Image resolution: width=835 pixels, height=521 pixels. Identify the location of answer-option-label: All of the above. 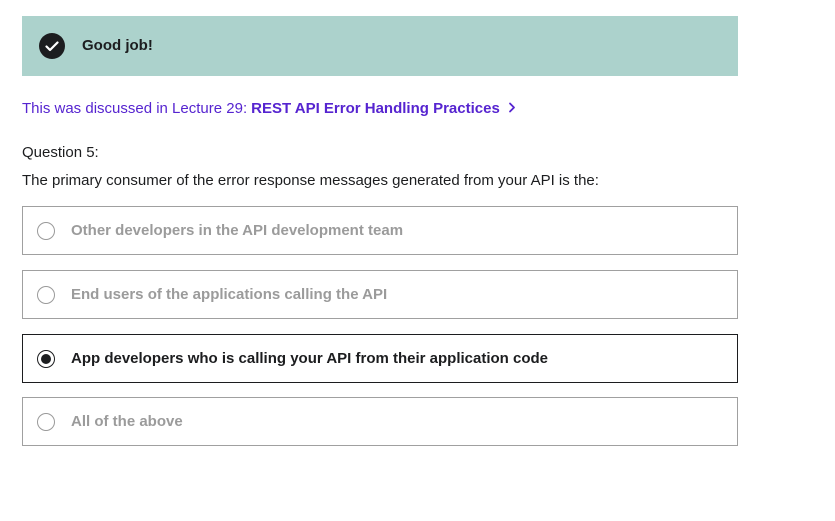
(127, 421).